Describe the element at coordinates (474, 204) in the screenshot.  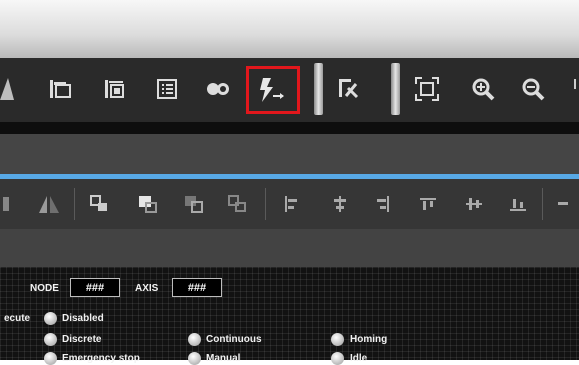
I see `align-middle-icon` at that location.